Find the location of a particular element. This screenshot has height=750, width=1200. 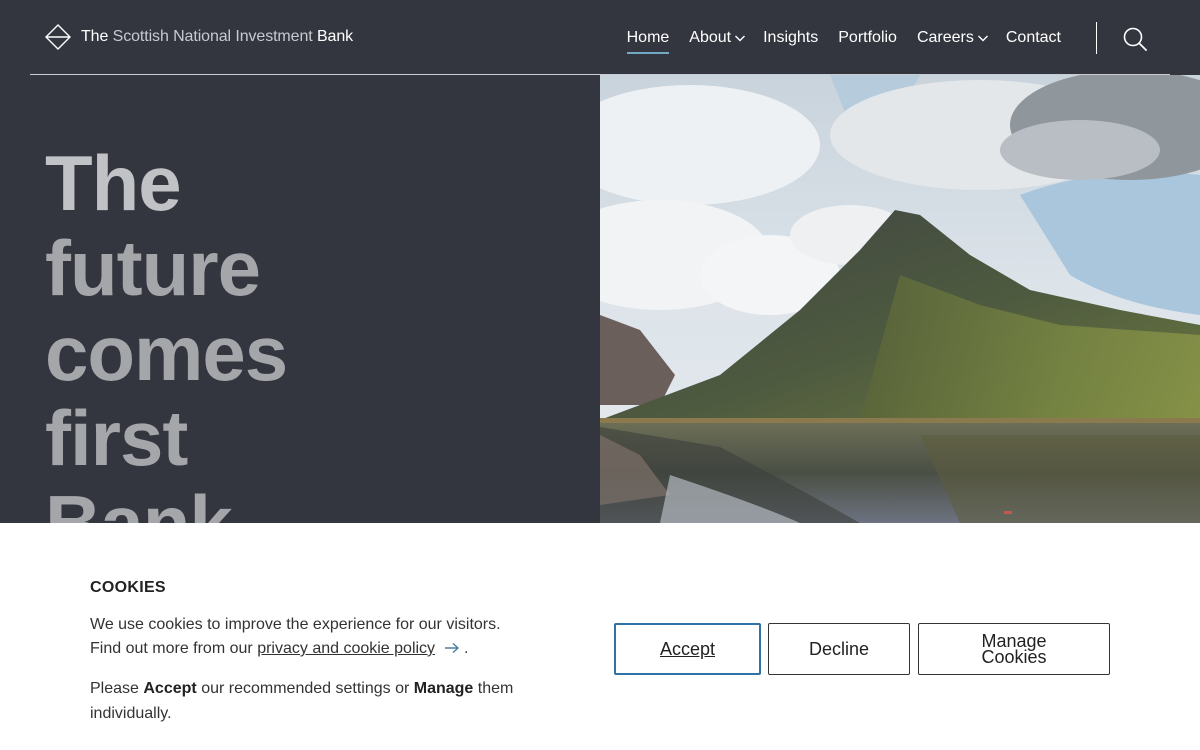

manage-cookies-button: Manage Cookies is located at coordinates (1014, 649).